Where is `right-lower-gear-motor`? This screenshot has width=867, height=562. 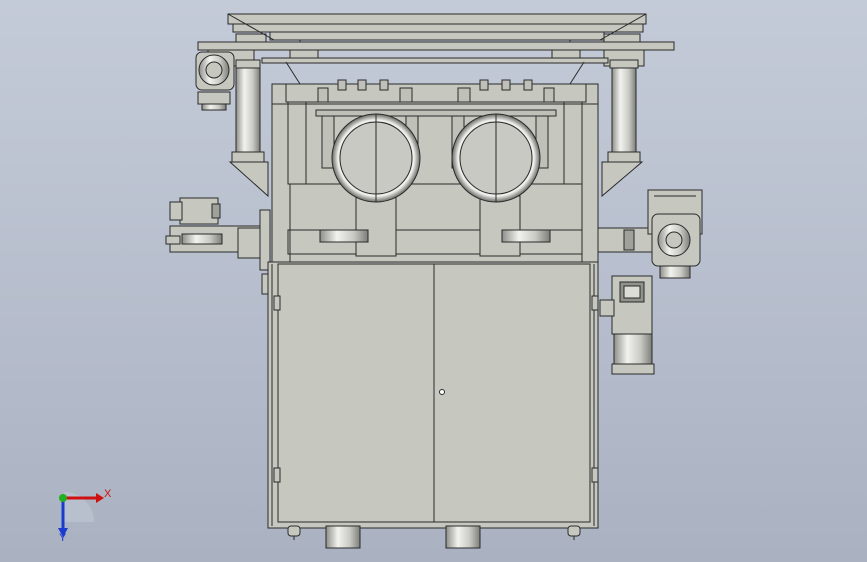
right-lower-gear-motor is located at coordinates (627, 325).